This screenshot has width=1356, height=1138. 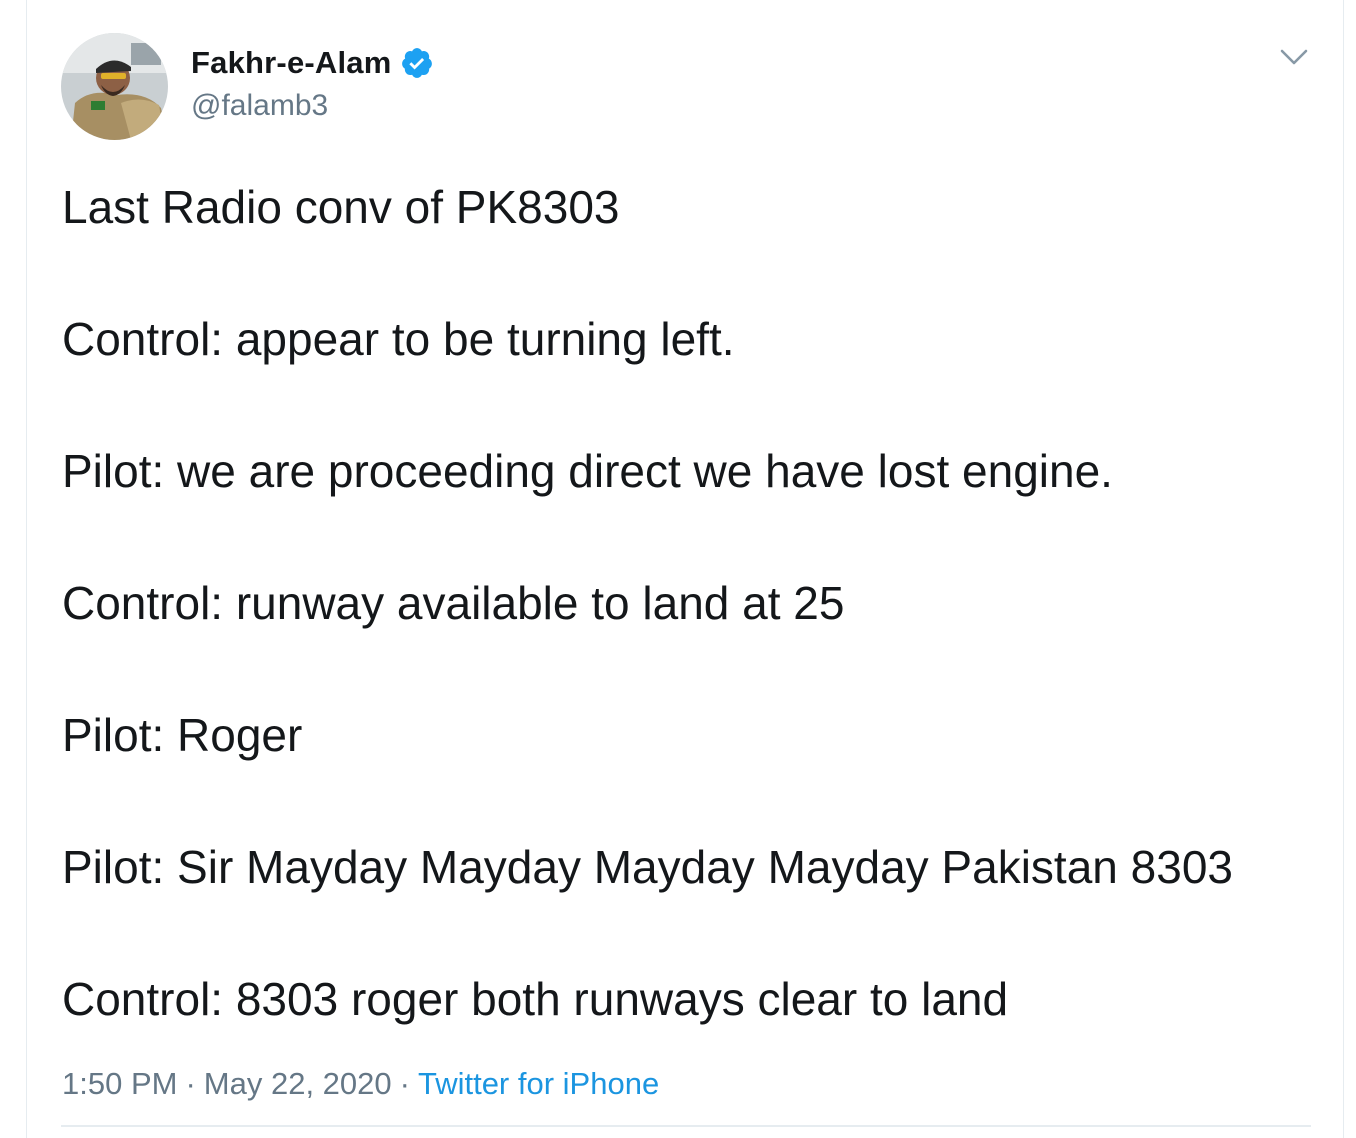 I want to click on avatar-photo-icon, so click(x=114, y=86).